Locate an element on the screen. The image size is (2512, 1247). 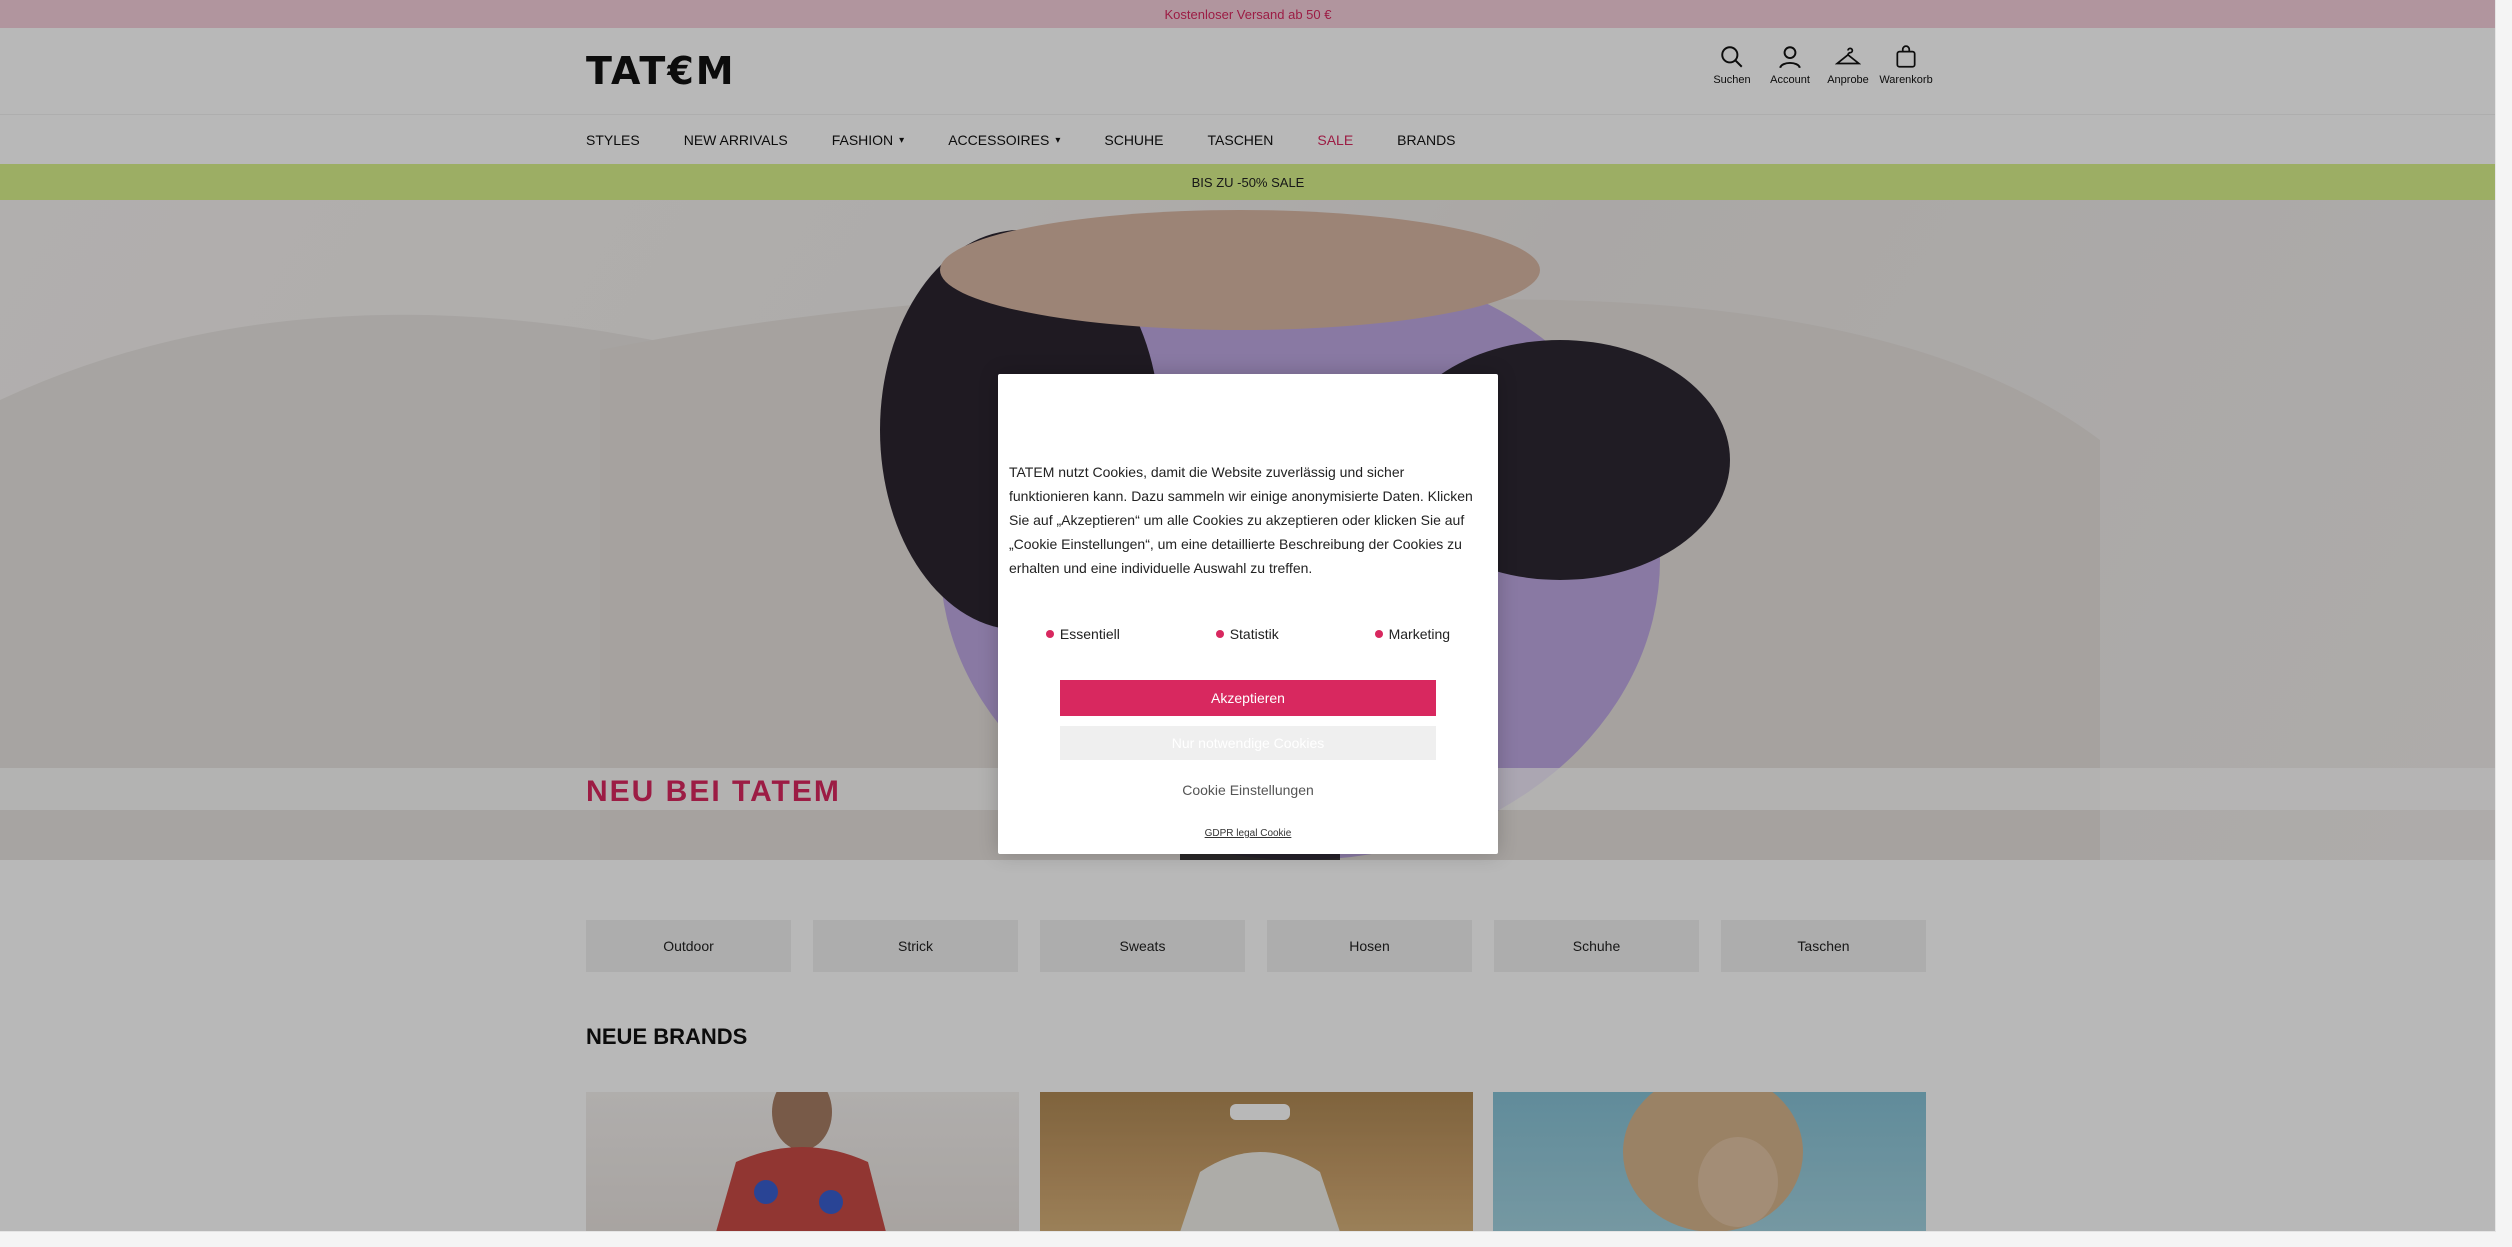
cookie-category-marketing: Marketing is located at coordinates (1412, 634).